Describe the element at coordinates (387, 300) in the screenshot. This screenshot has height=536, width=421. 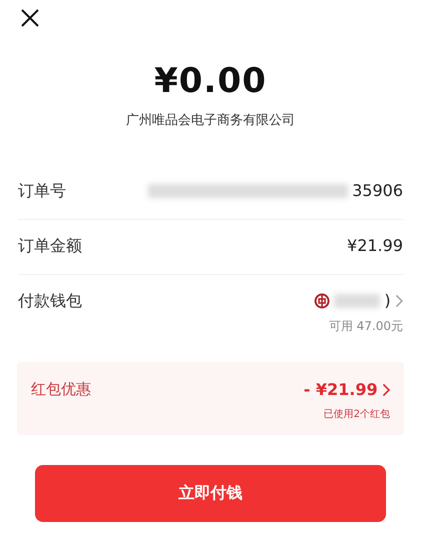
I see `wallet-card: )` at that location.